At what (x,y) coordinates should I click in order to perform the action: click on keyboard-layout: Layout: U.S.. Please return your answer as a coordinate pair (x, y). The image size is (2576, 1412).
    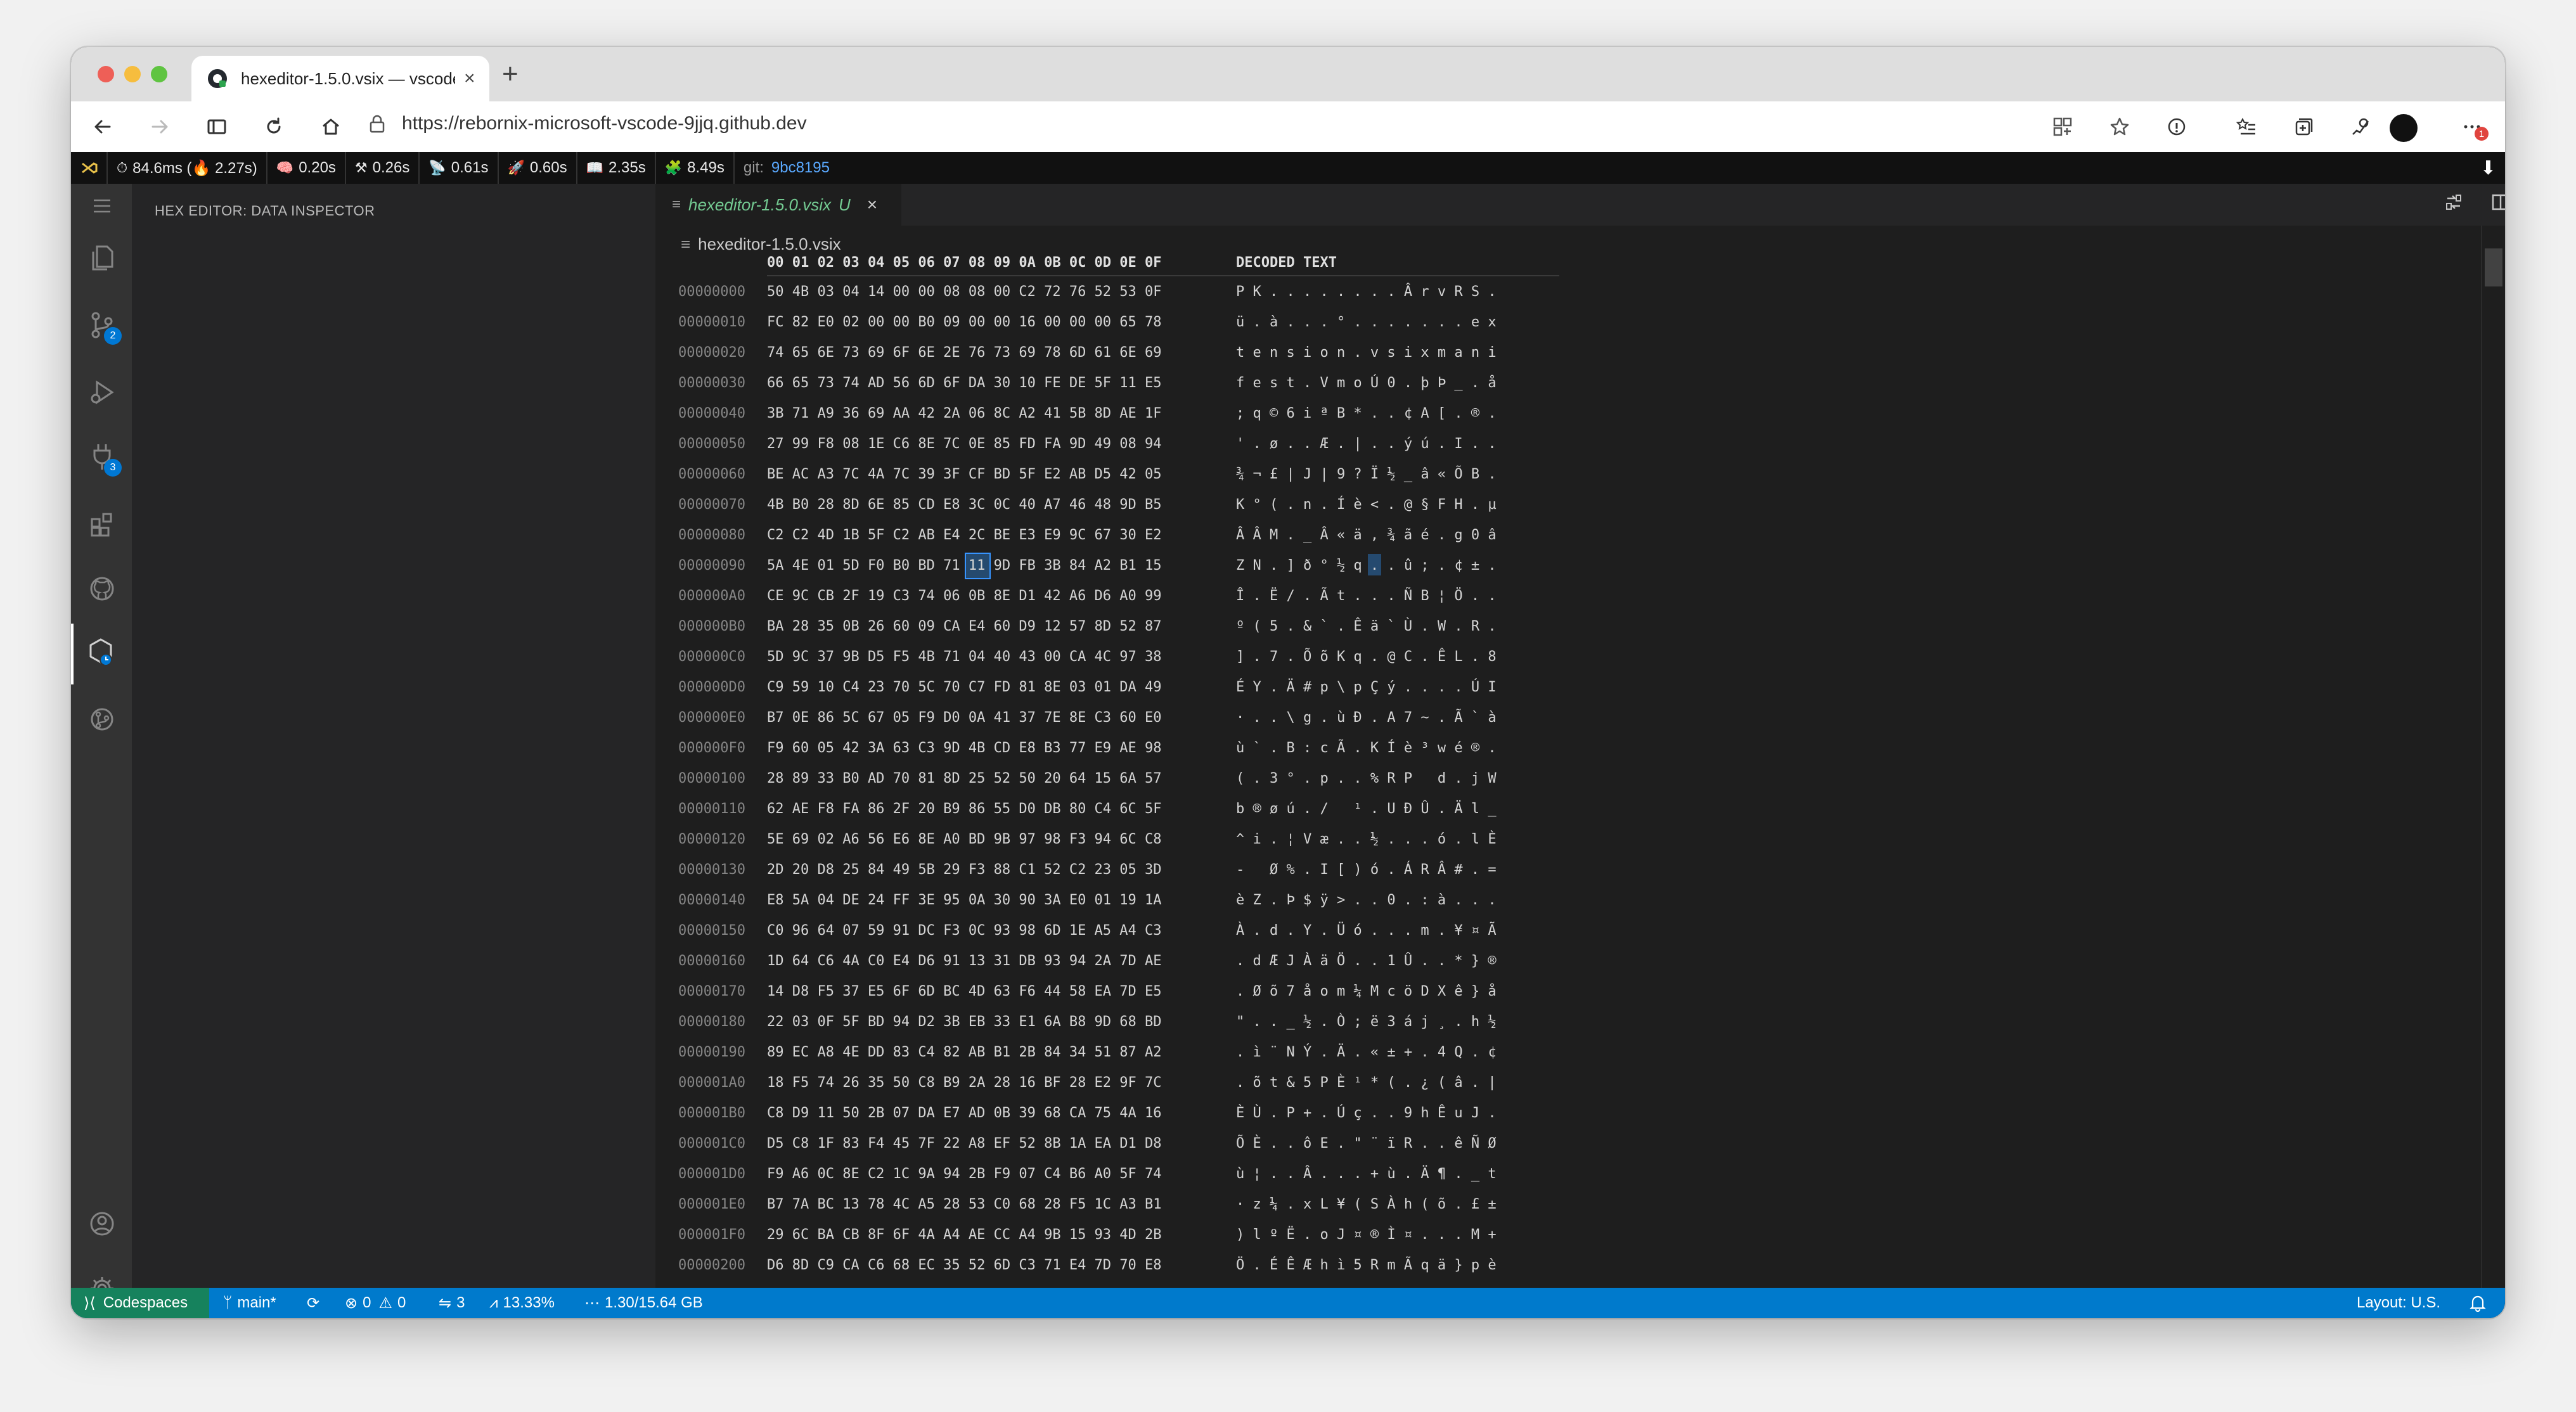
    Looking at the image, I should click on (2398, 1303).